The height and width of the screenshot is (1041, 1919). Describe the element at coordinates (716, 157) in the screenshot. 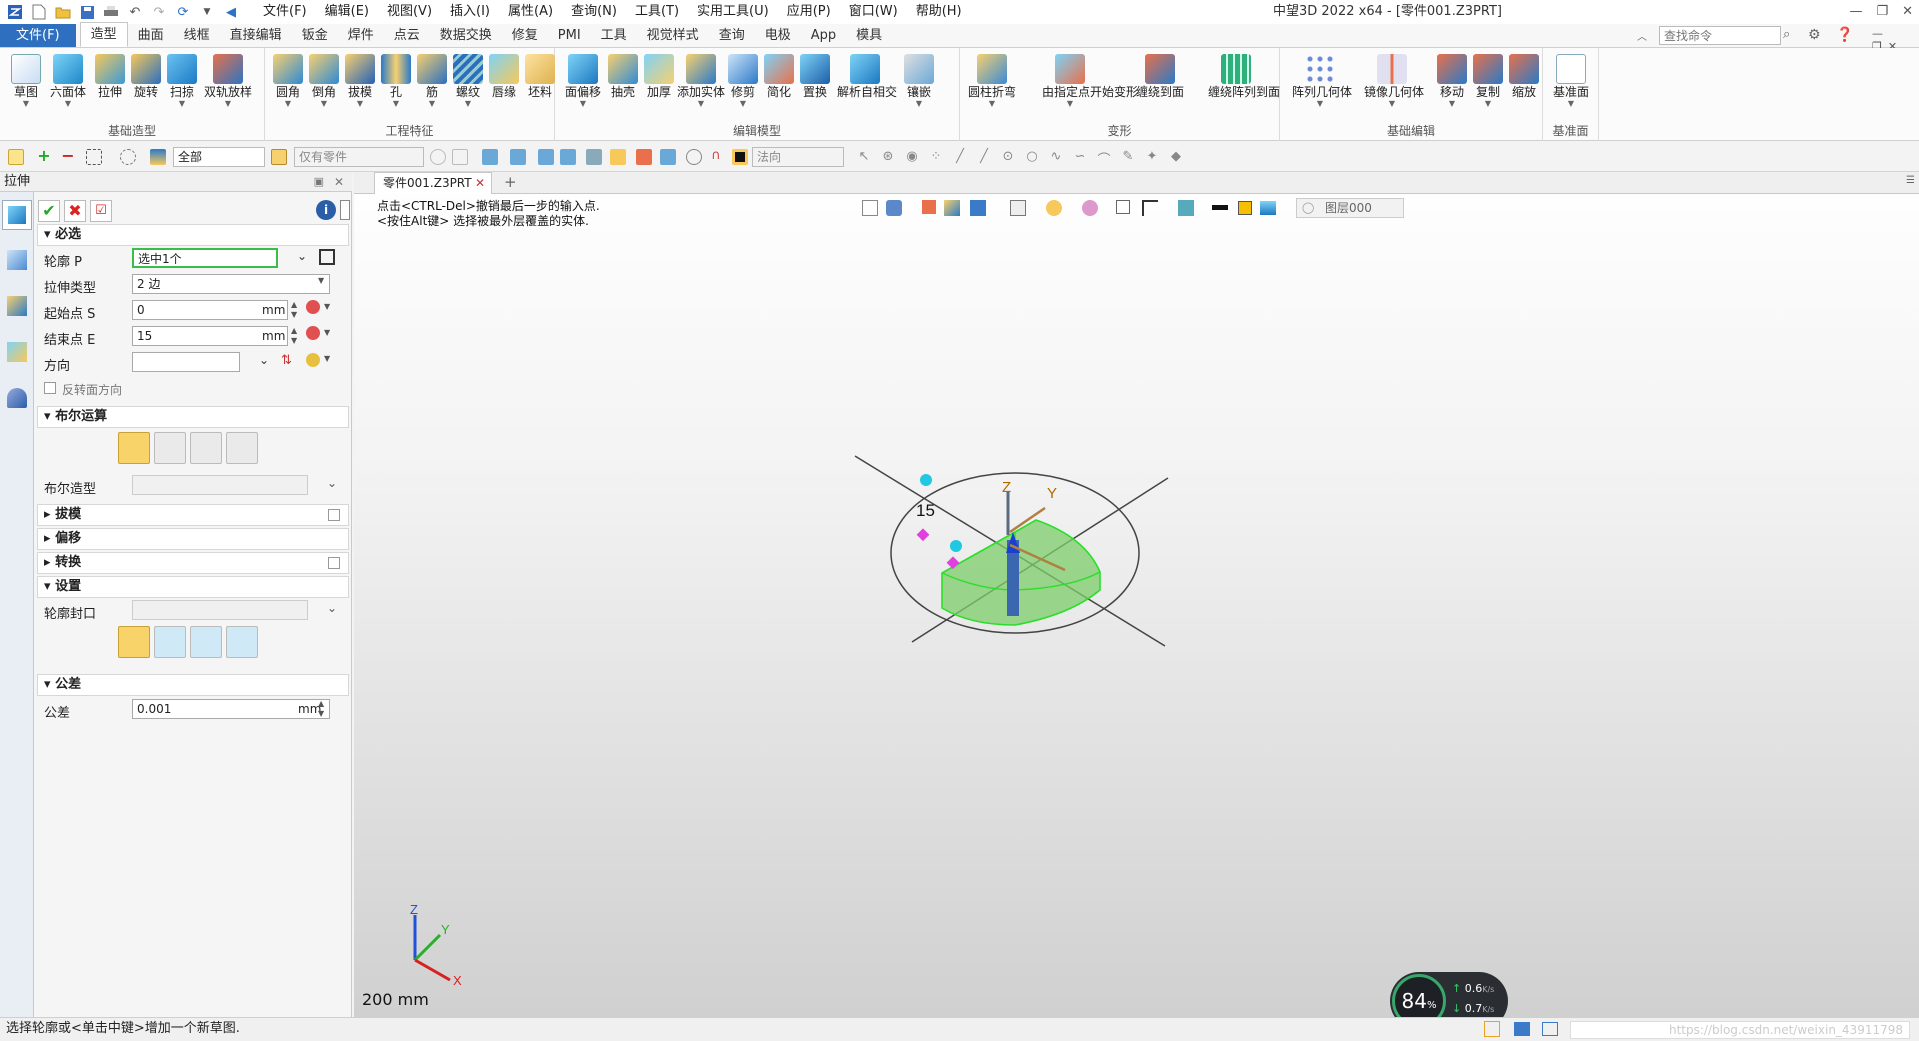

I see `magnet-icon: ∩` at that location.